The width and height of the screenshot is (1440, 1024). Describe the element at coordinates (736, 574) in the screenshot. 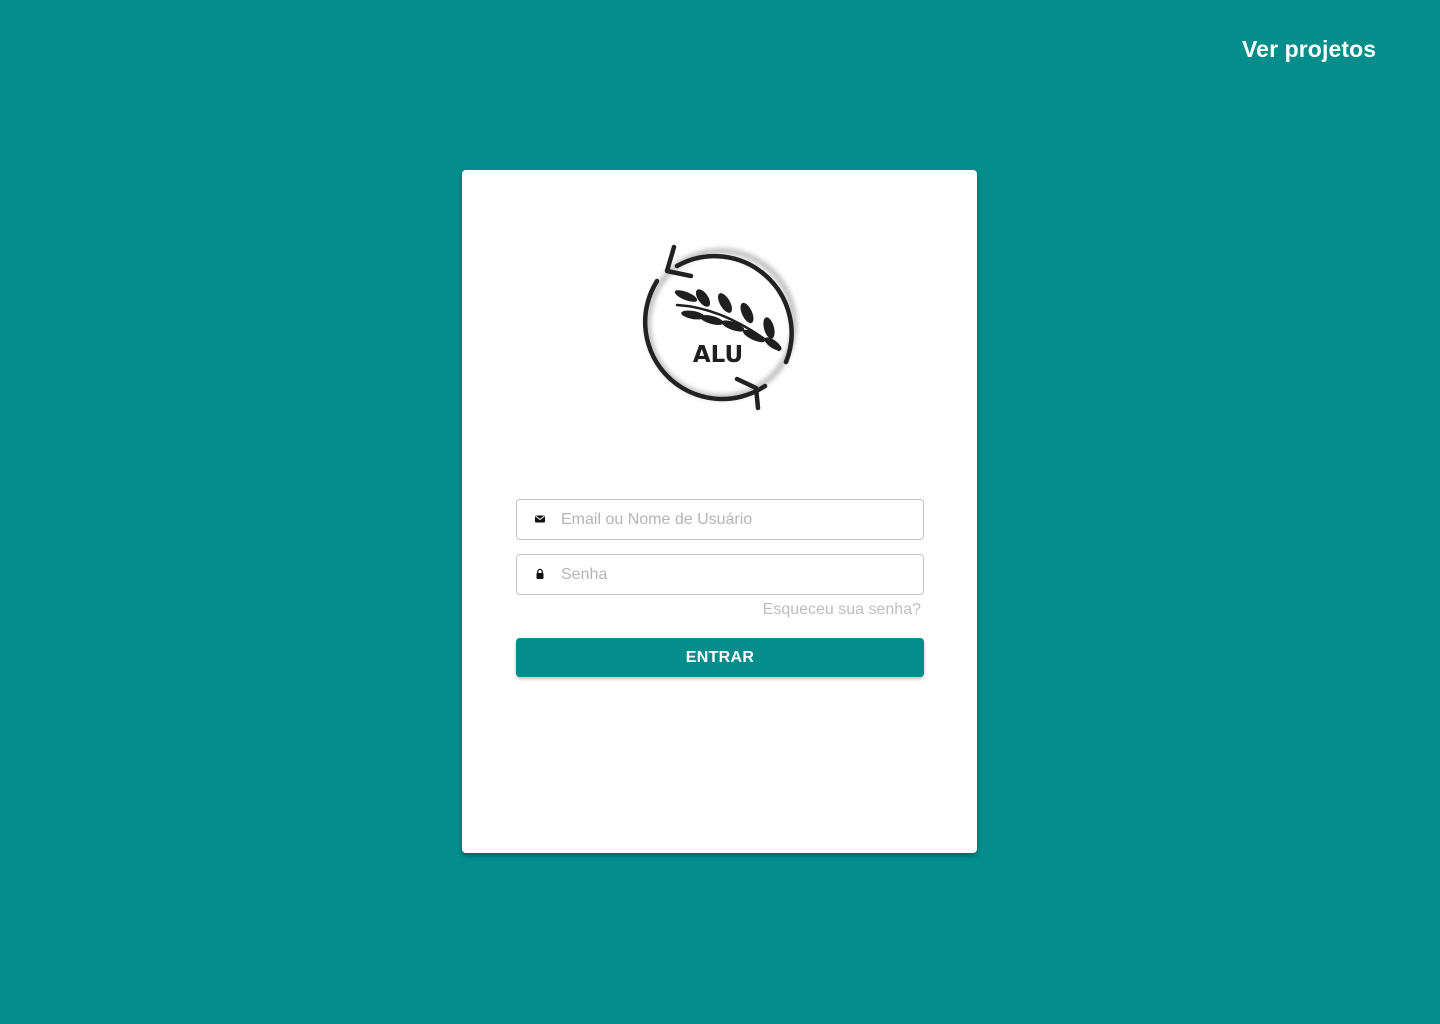

I see `password-input` at that location.